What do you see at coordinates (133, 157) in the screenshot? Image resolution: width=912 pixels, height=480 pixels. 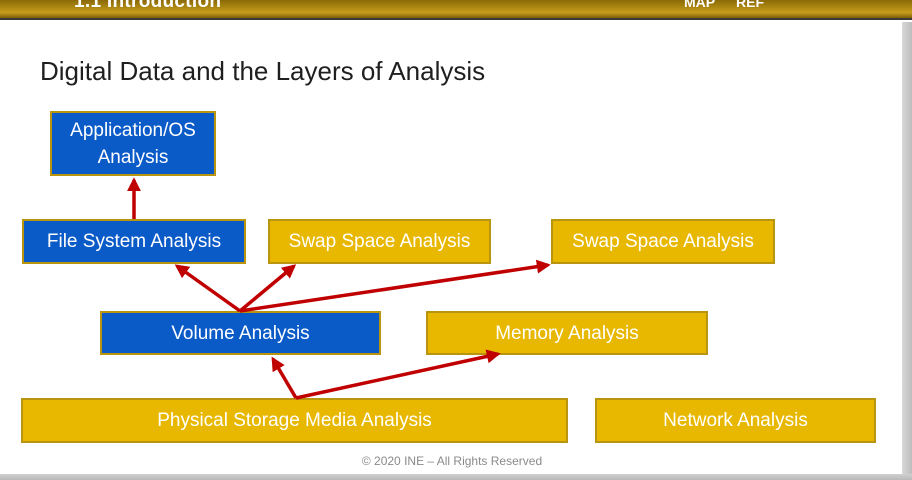 I see `app-os-label-line2: Analysis` at bounding box center [133, 157].